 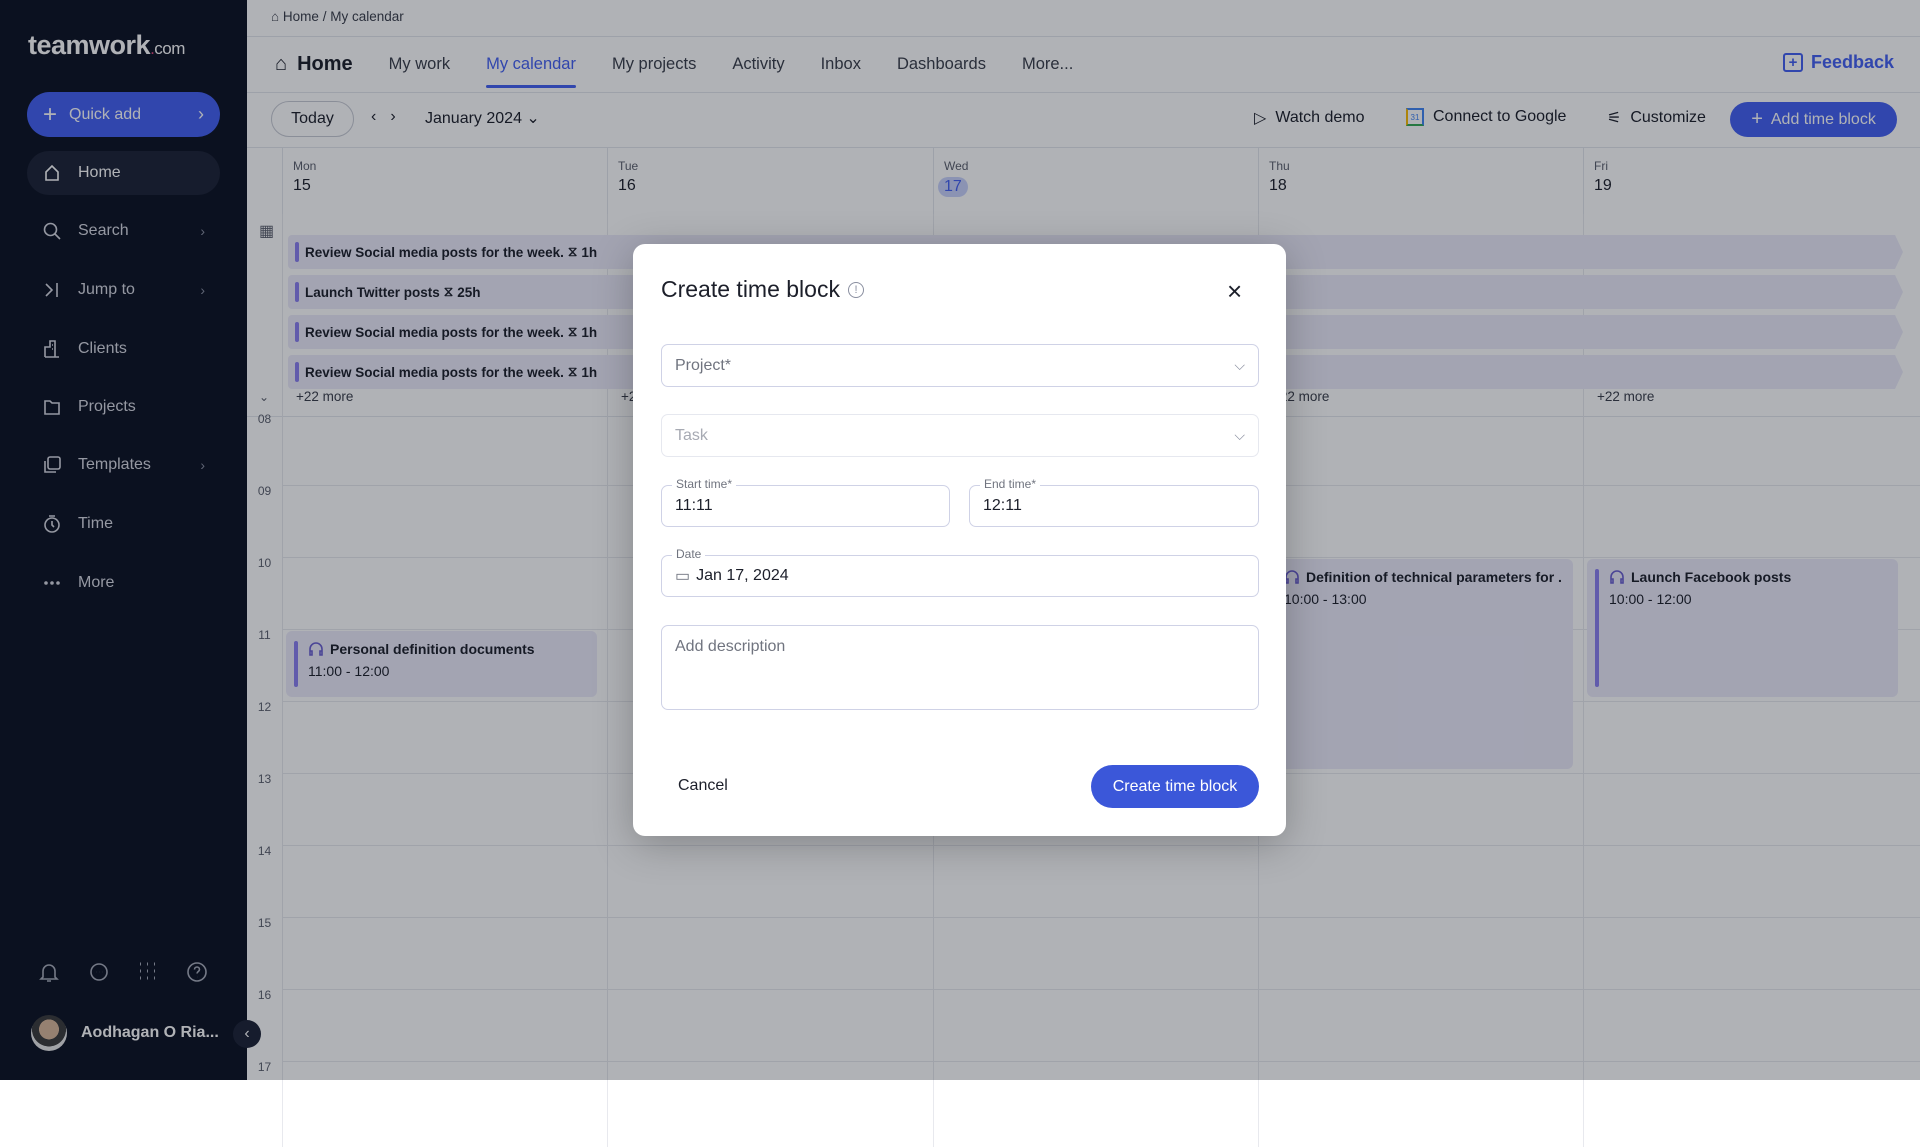 I want to click on project-select: Project* ⌵, so click(x=960, y=365).